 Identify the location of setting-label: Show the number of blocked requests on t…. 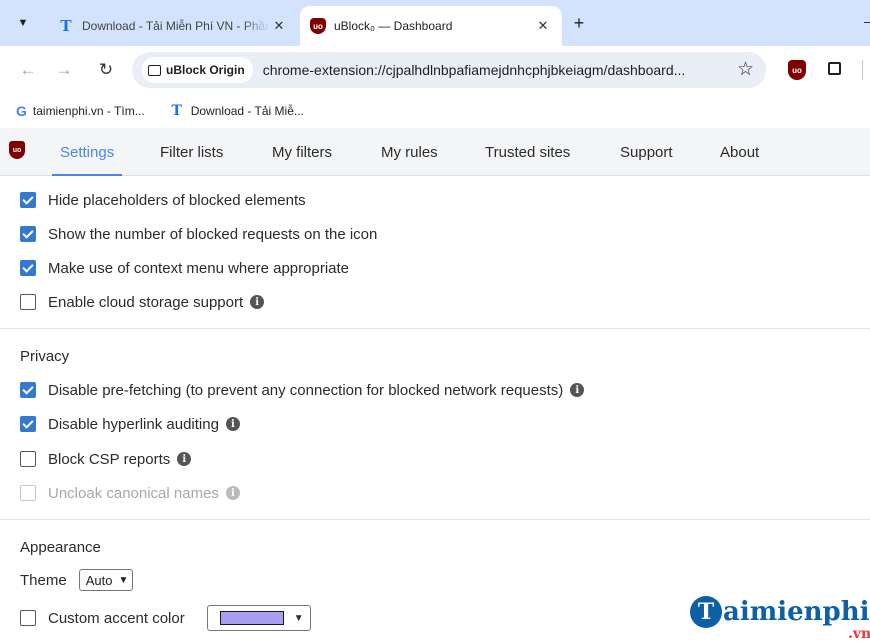
(213, 234).